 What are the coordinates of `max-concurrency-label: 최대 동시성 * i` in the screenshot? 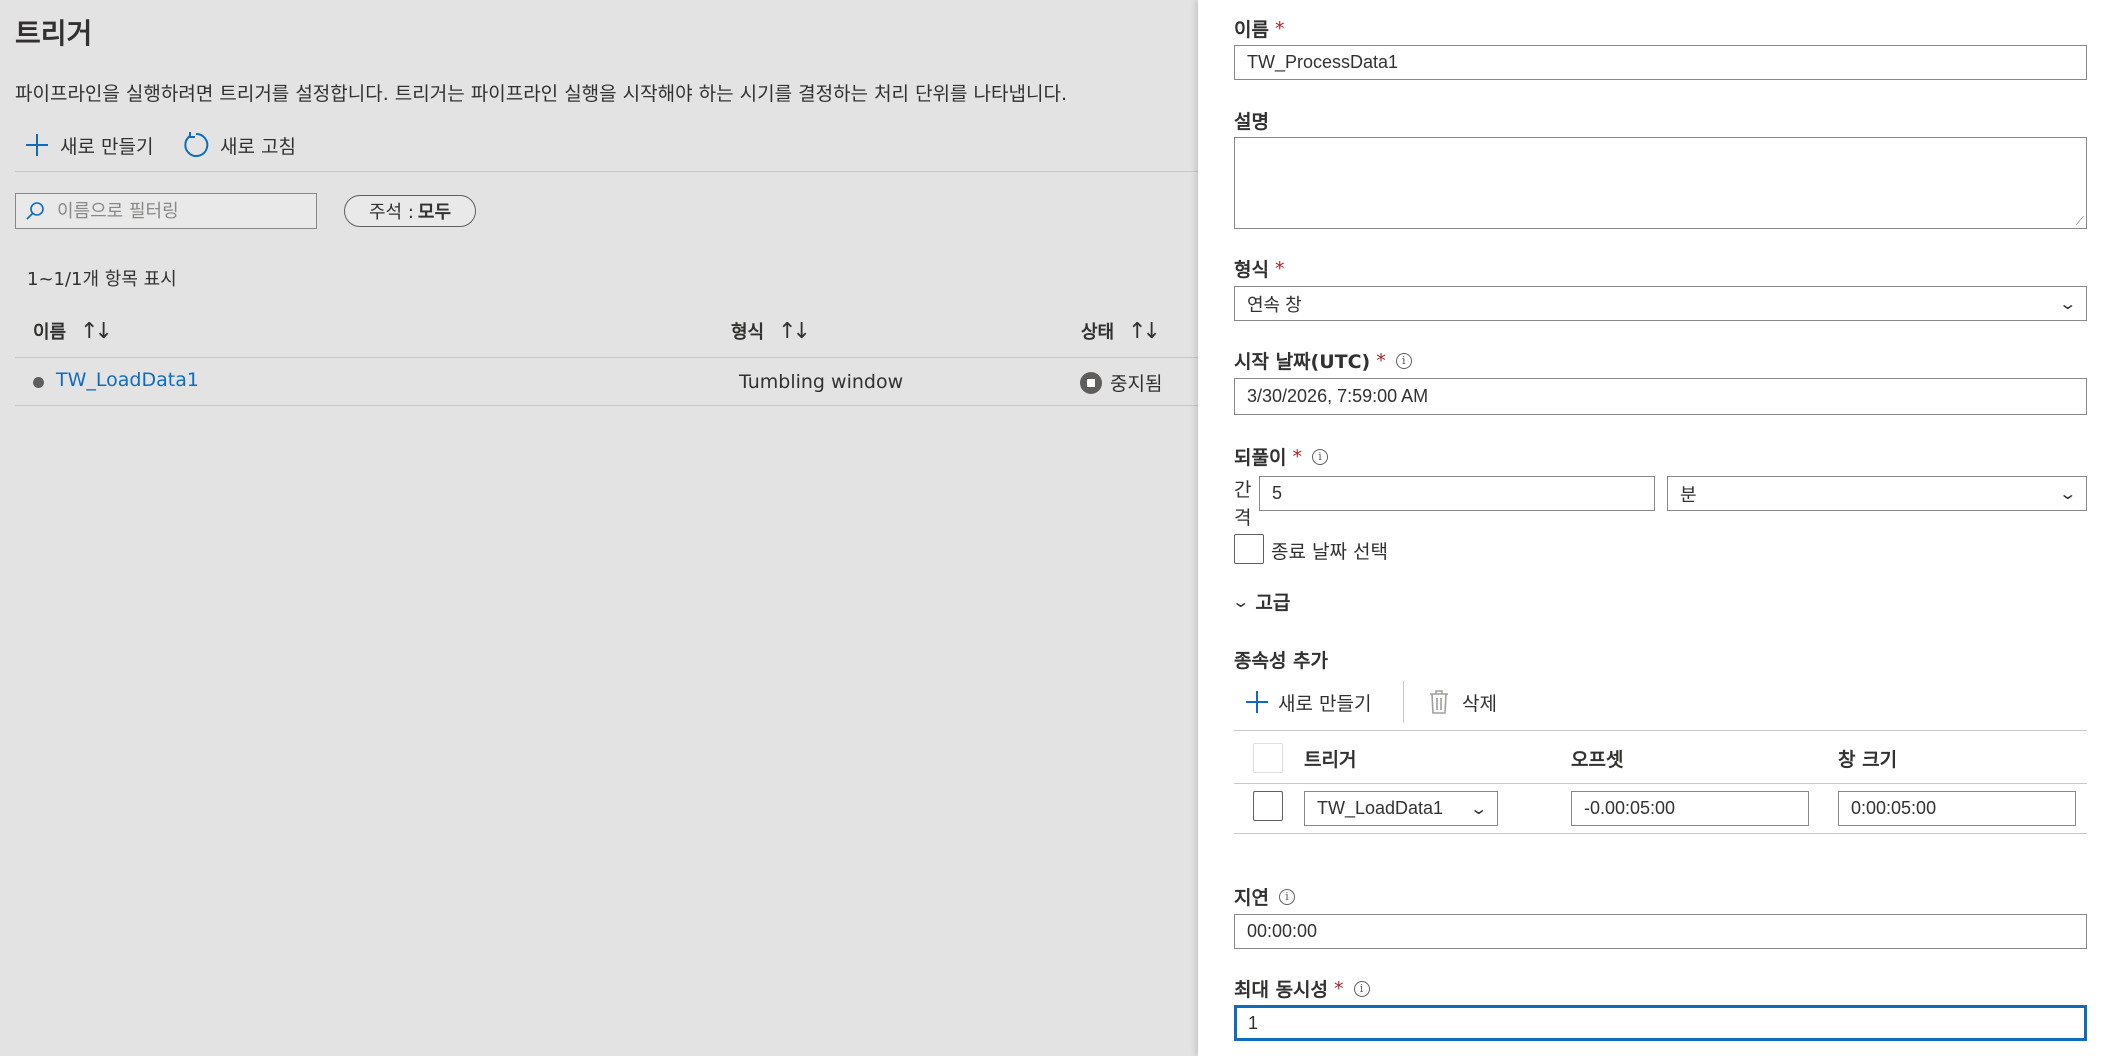 It's located at (1302, 988).